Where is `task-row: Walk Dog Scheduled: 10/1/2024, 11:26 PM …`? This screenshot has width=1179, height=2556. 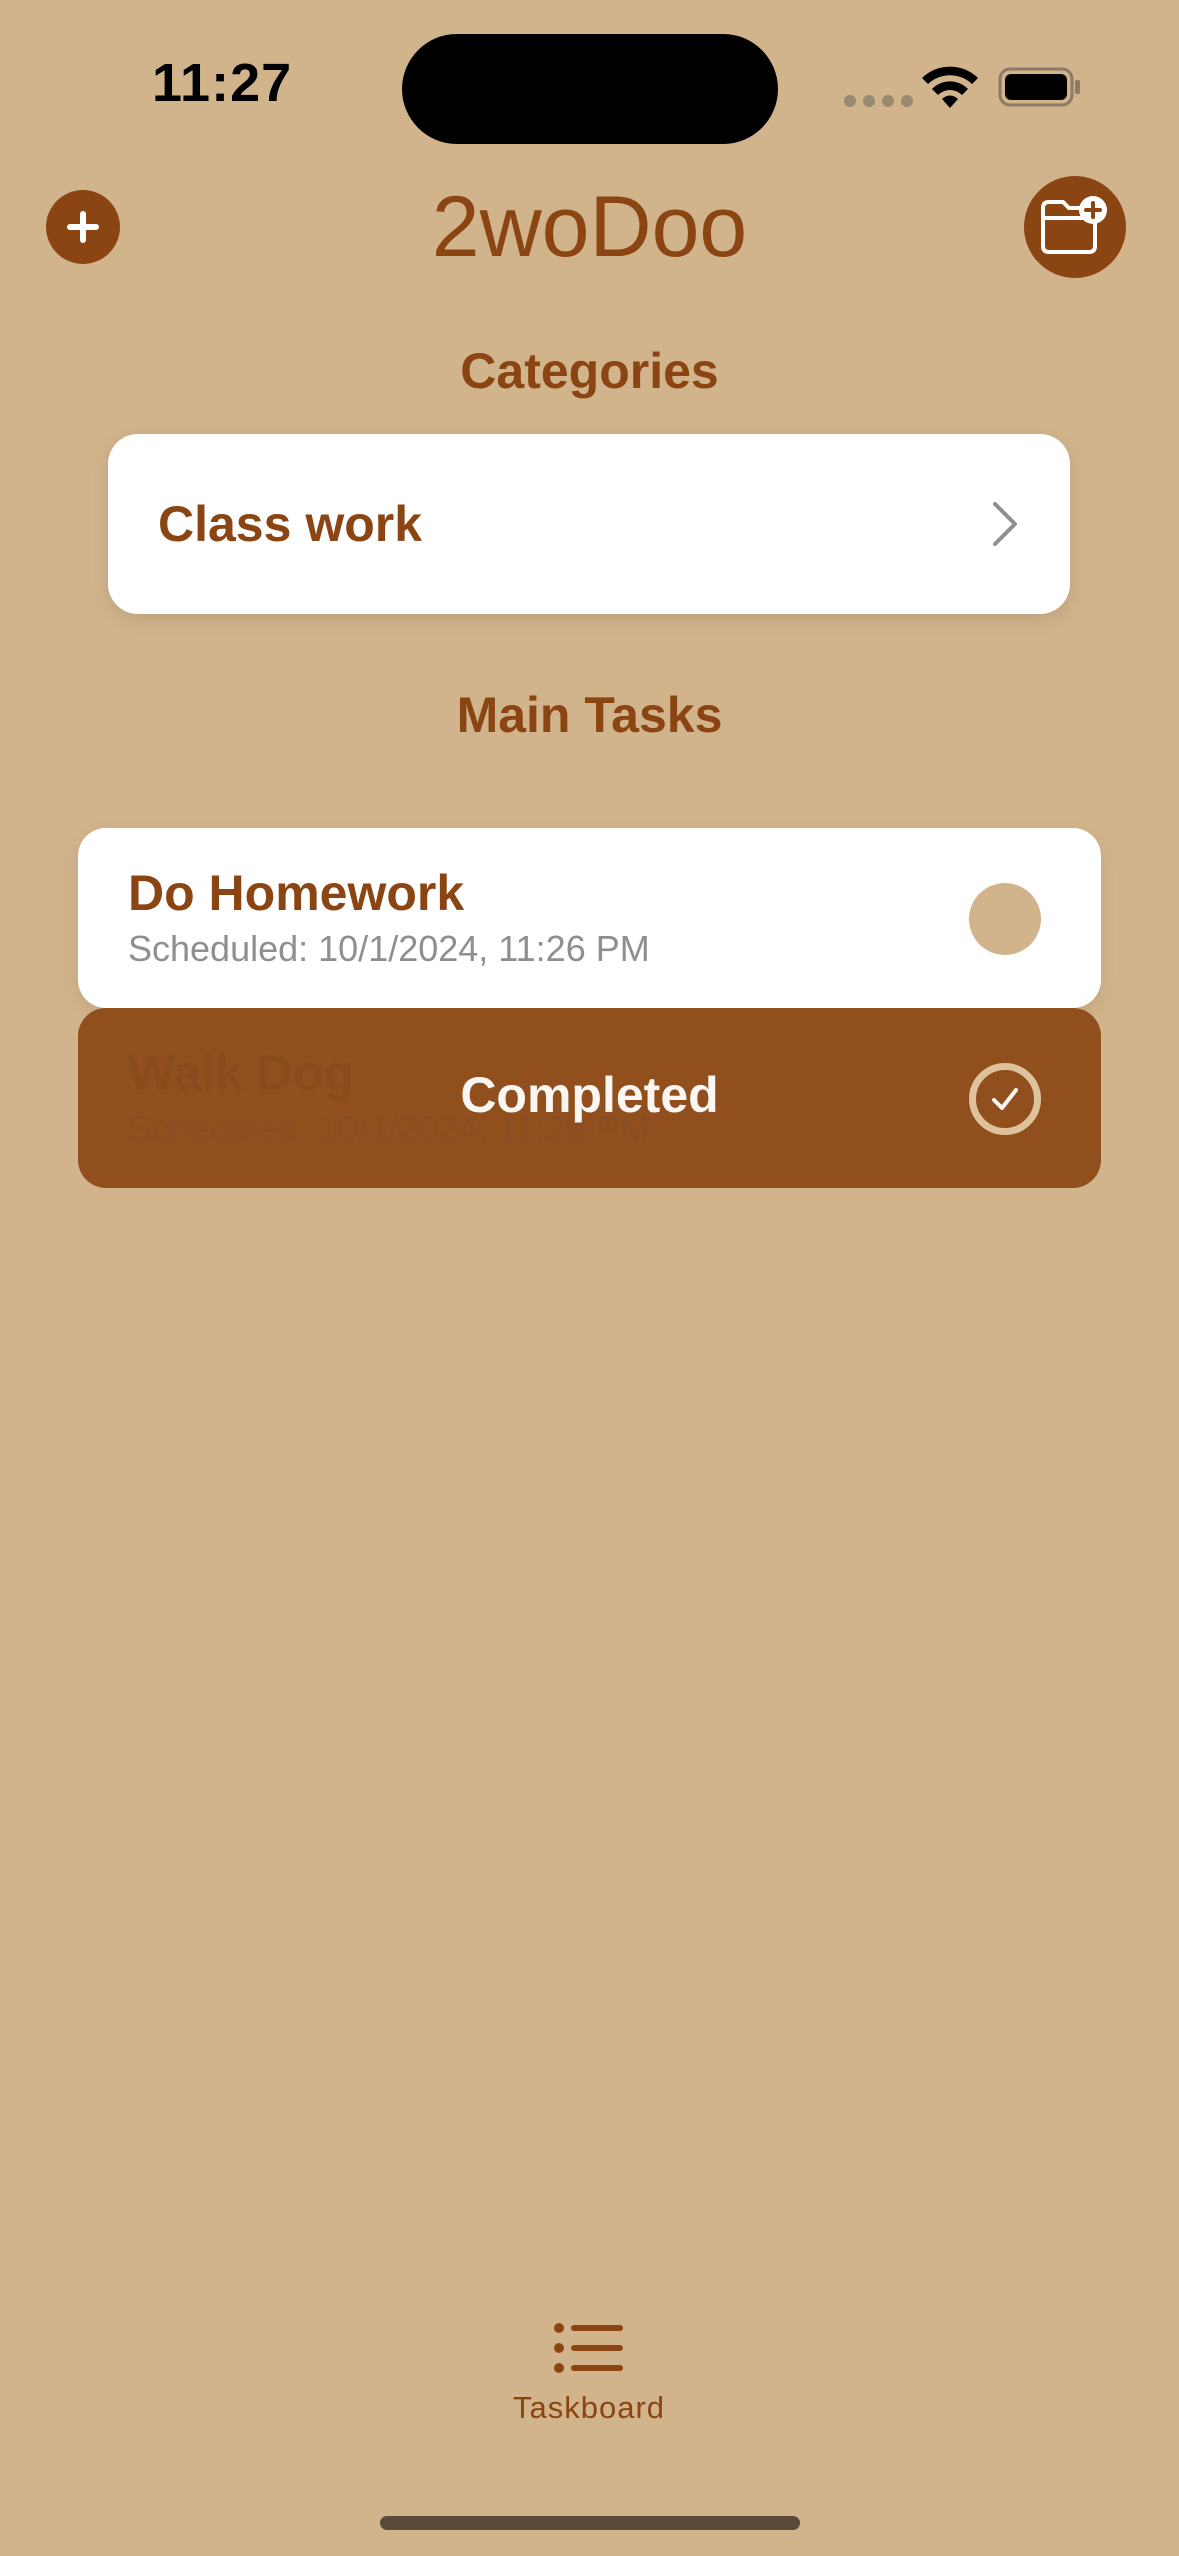
task-row: Walk Dog Scheduled: 10/1/2024, 11:26 PM … is located at coordinates (589, 1098).